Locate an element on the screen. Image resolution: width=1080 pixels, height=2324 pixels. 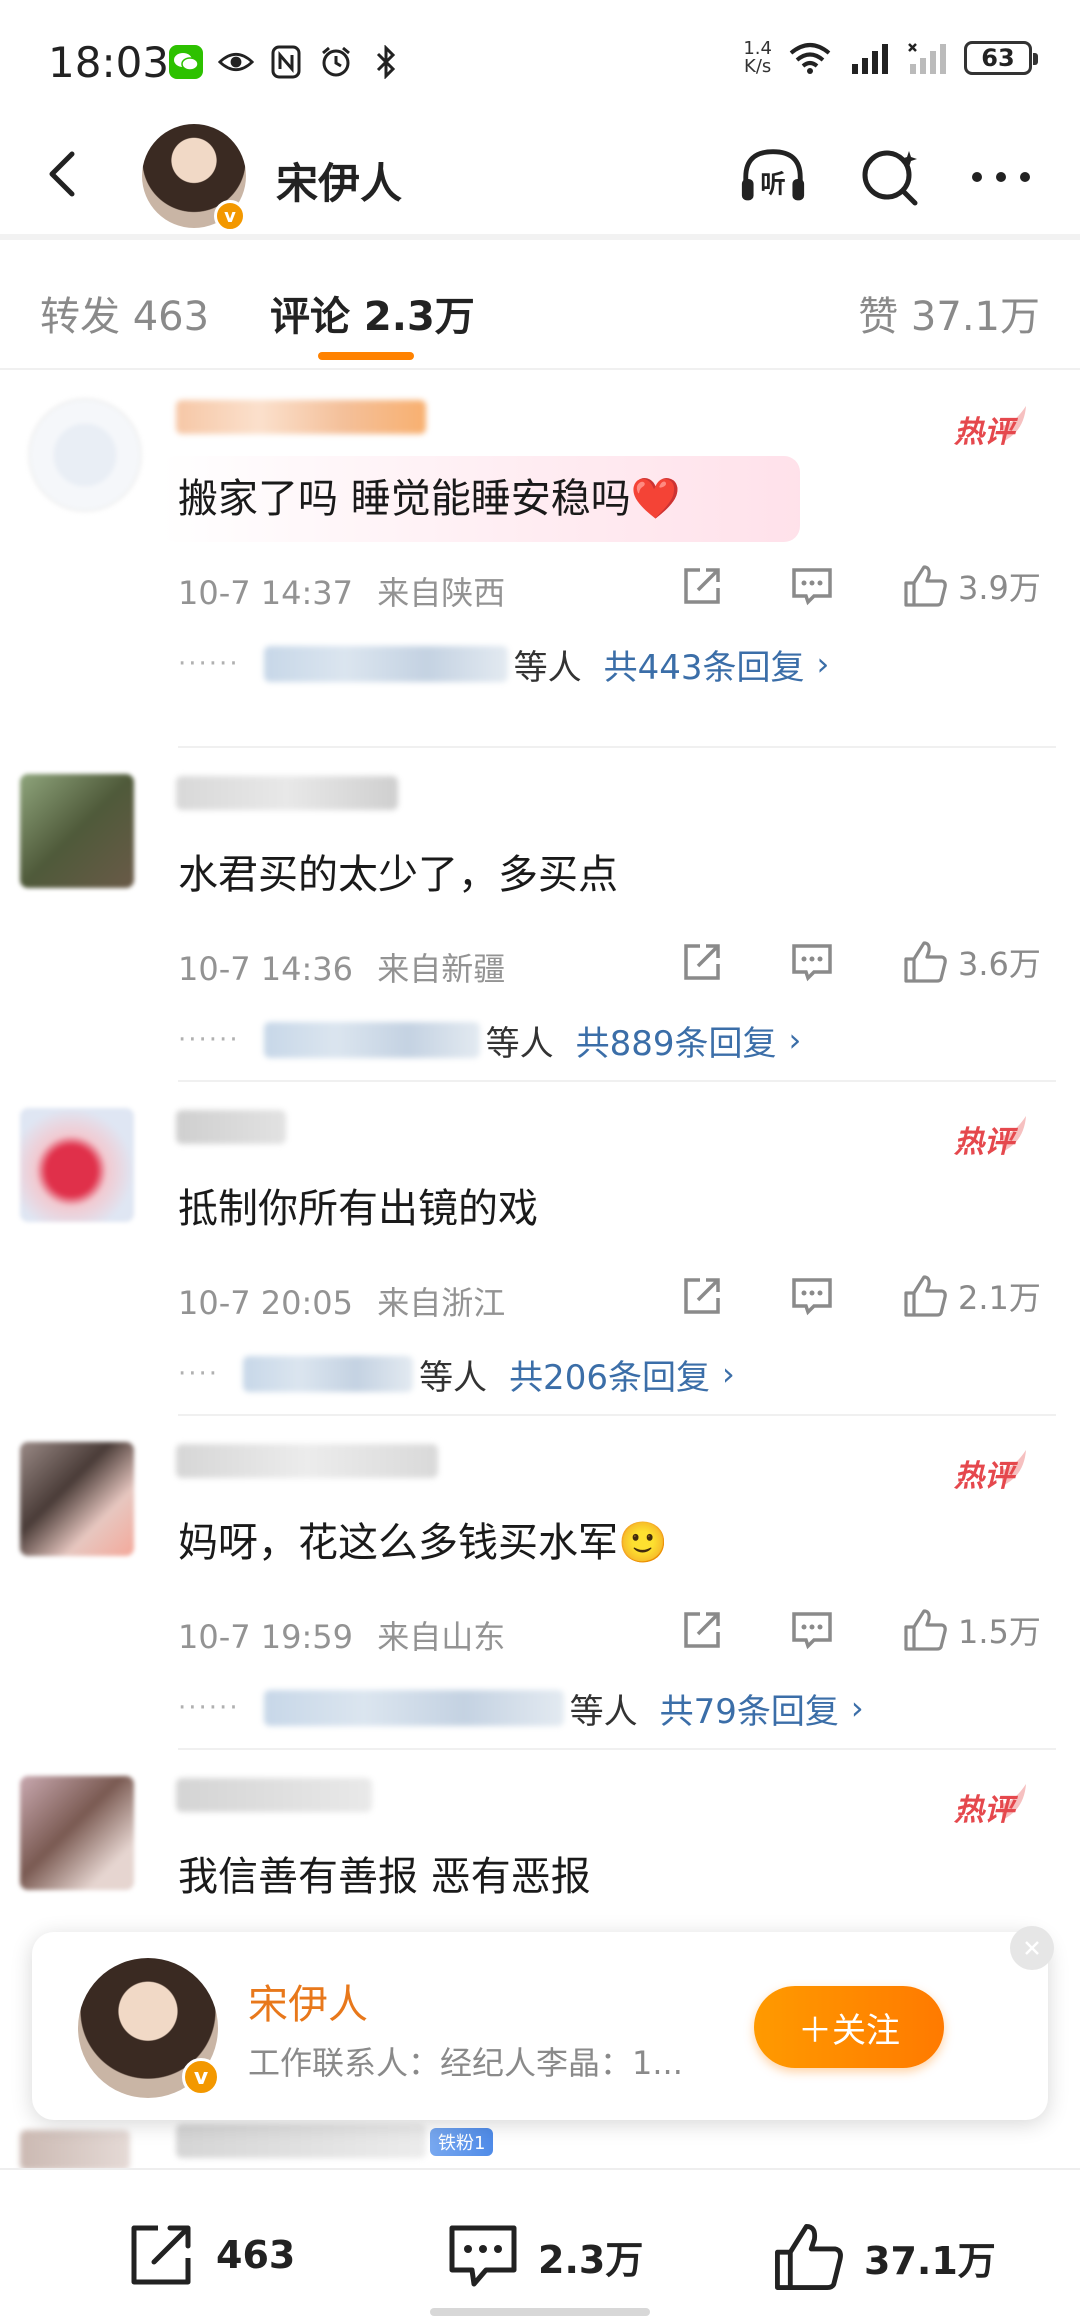
listen-icon-label: 听 is located at coordinates (772, 184).